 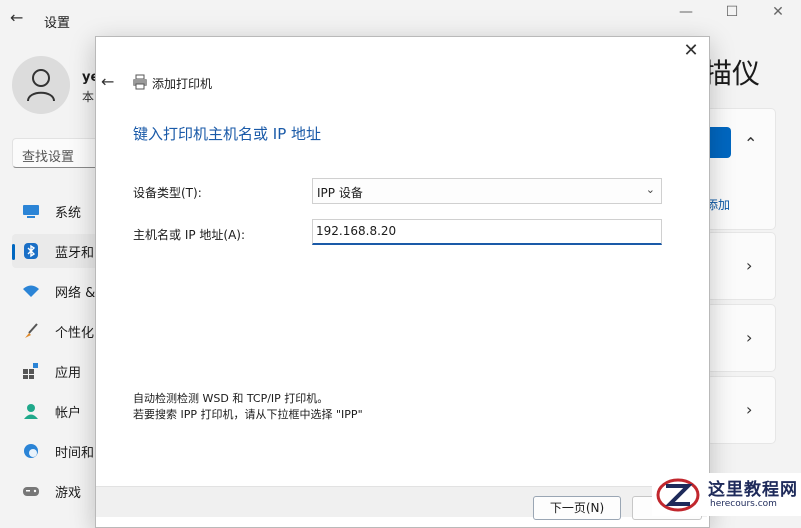 What do you see at coordinates (68, 213) in the screenshot?
I see `sidebar-item-label: 系统` at bounding box center [68, 213].